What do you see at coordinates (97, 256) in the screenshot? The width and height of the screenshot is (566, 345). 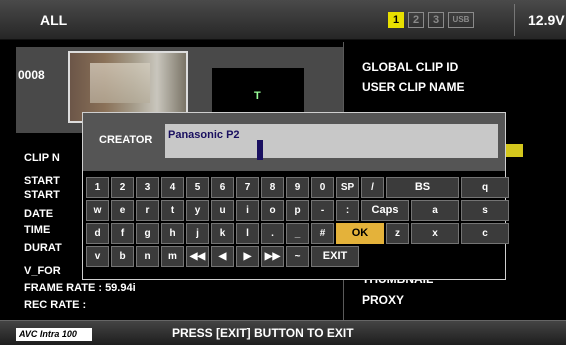 I see `key-v: v` at bounding box center [97, 256].